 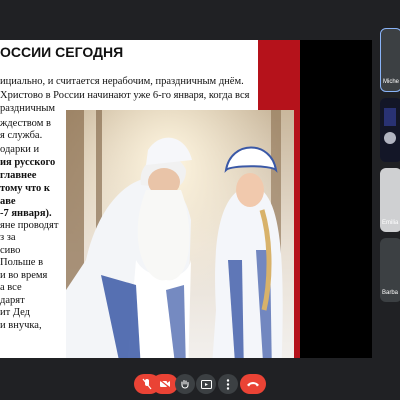 I want to click on raise-hand-button, so click(x=185, y=384).